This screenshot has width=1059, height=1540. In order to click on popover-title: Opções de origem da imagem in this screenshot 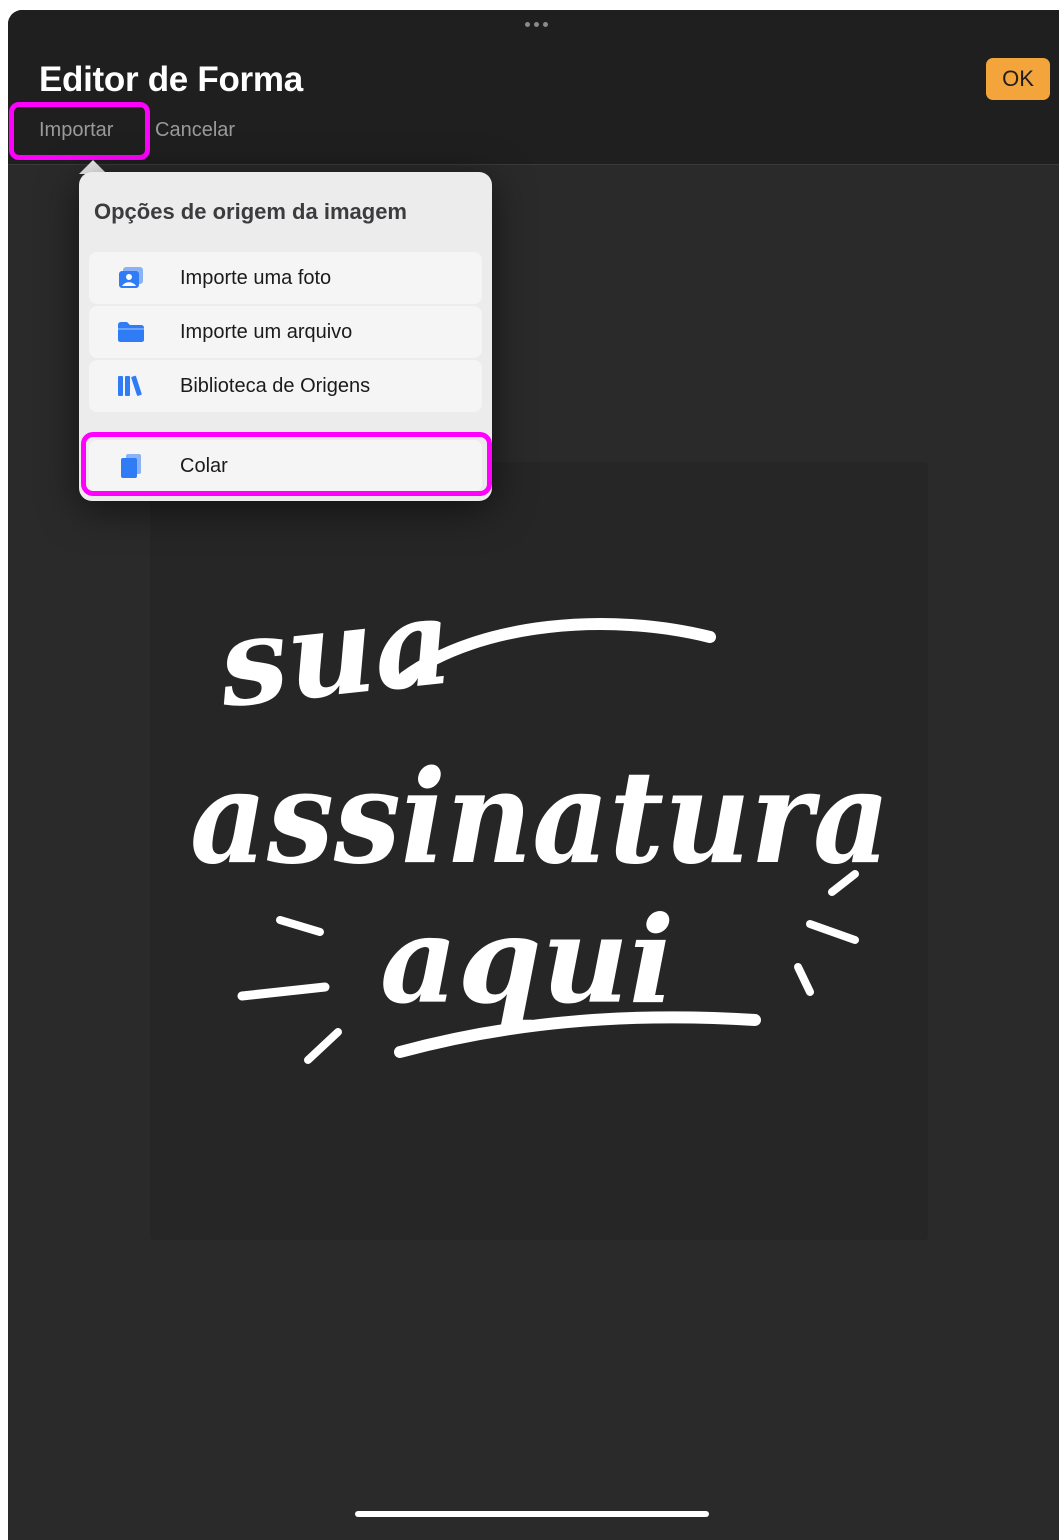, I will do `click(250, 211)`.